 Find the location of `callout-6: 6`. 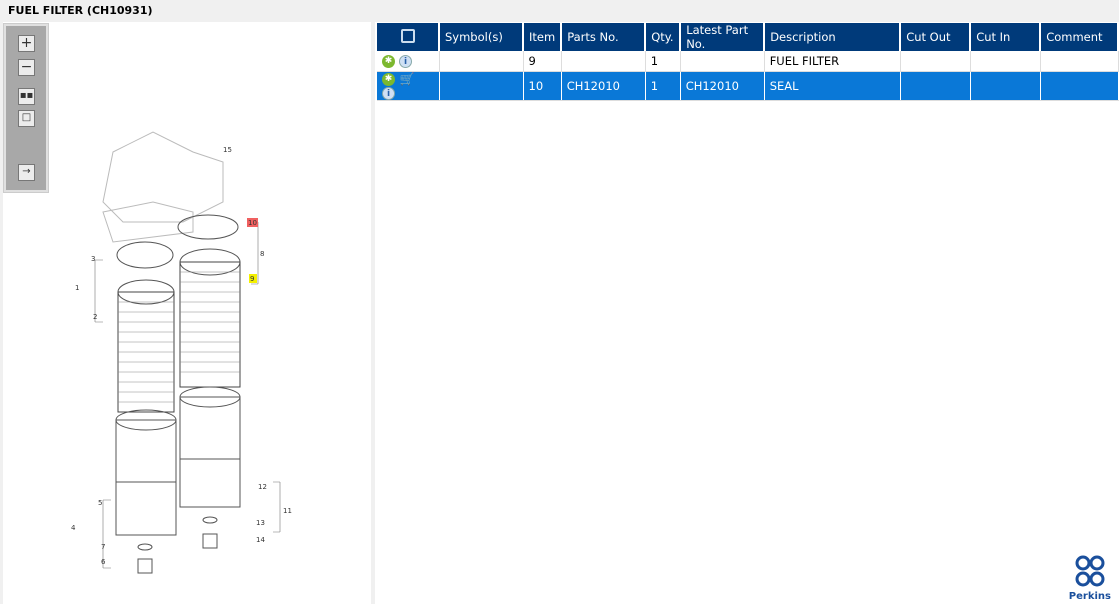

callout-6: 6 is located at coordinates (103, 562).